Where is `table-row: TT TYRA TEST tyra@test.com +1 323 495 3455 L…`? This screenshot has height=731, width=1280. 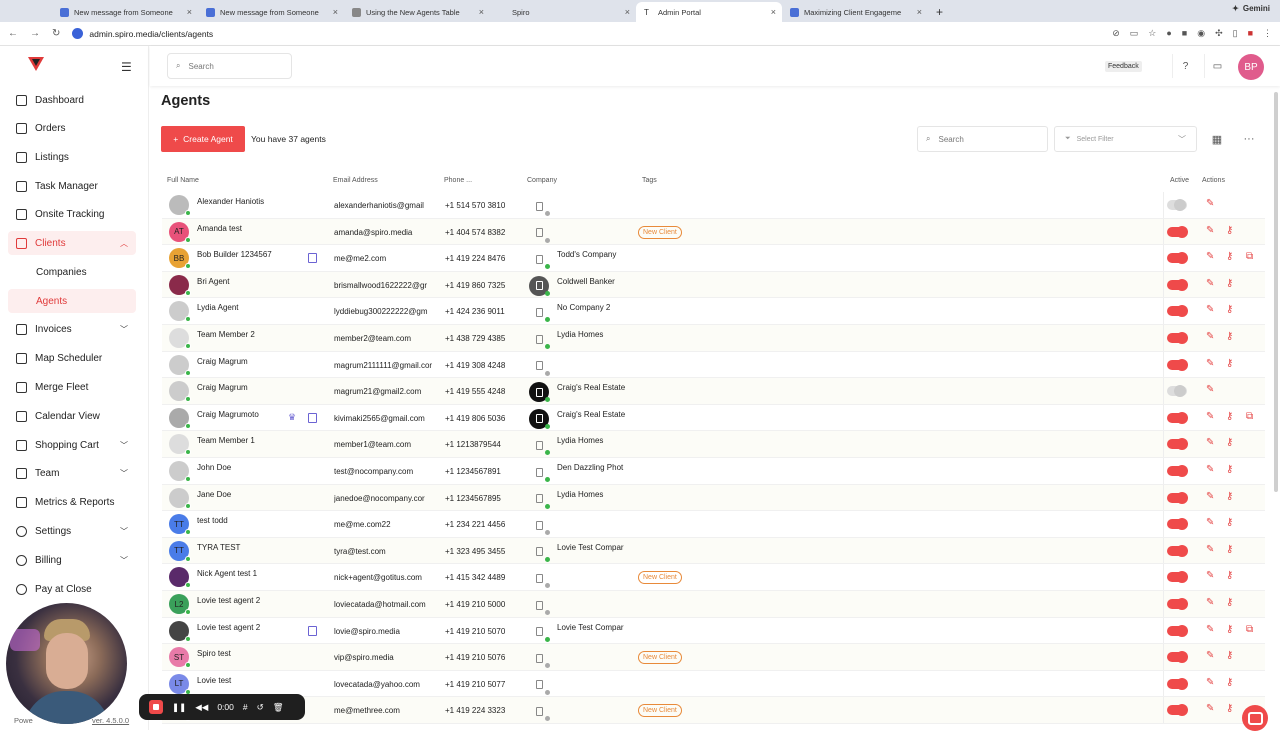 table-row: TT TYRA TEST tyra@test.com +1 323 495 3455 L… is located at coordinates (713, 551).